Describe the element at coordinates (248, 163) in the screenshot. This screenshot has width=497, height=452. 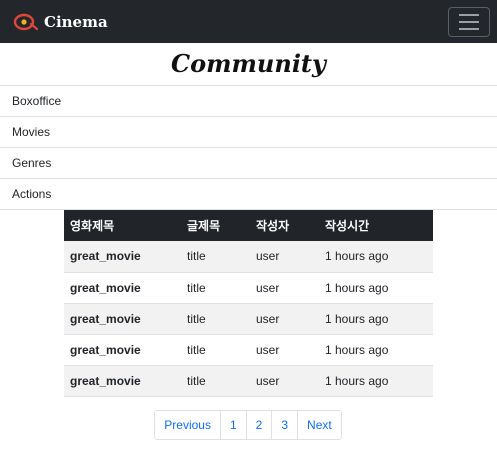
I see `menu-item-genres: Genres` at that location.